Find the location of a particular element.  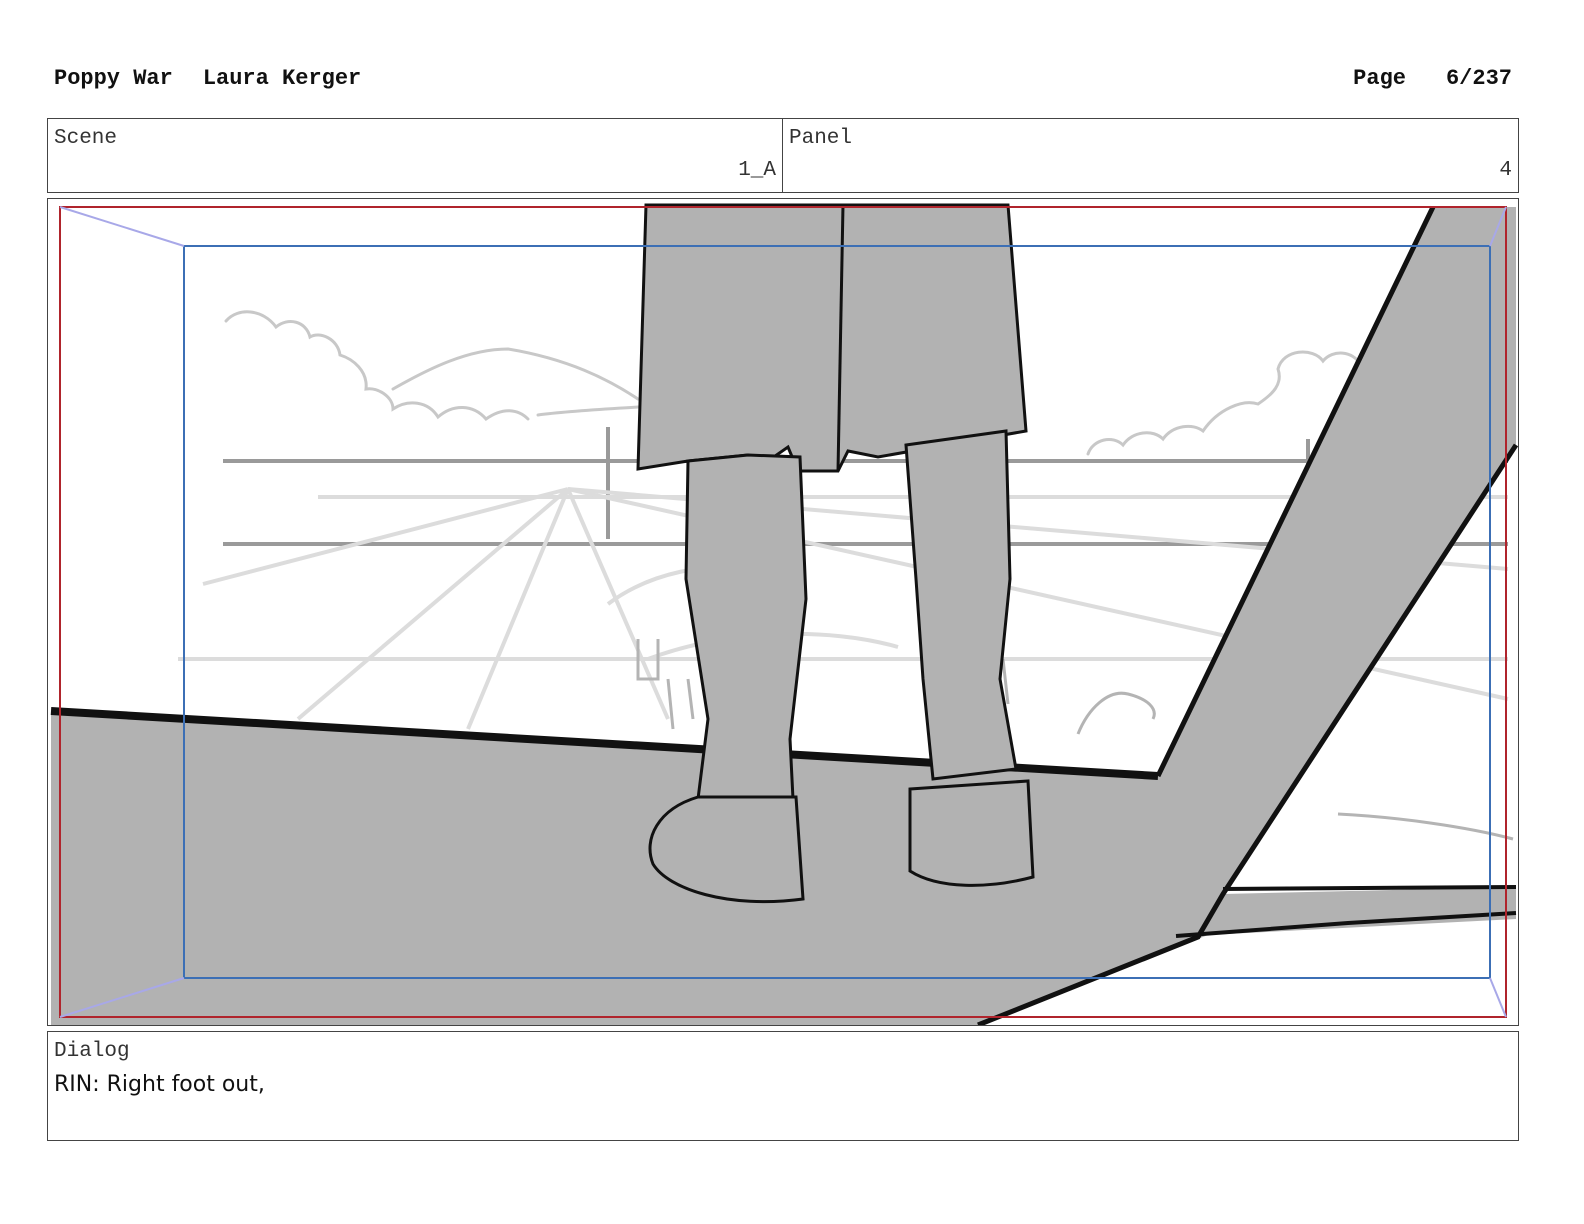

page-label: Page is located at coordinates (1379, 78).